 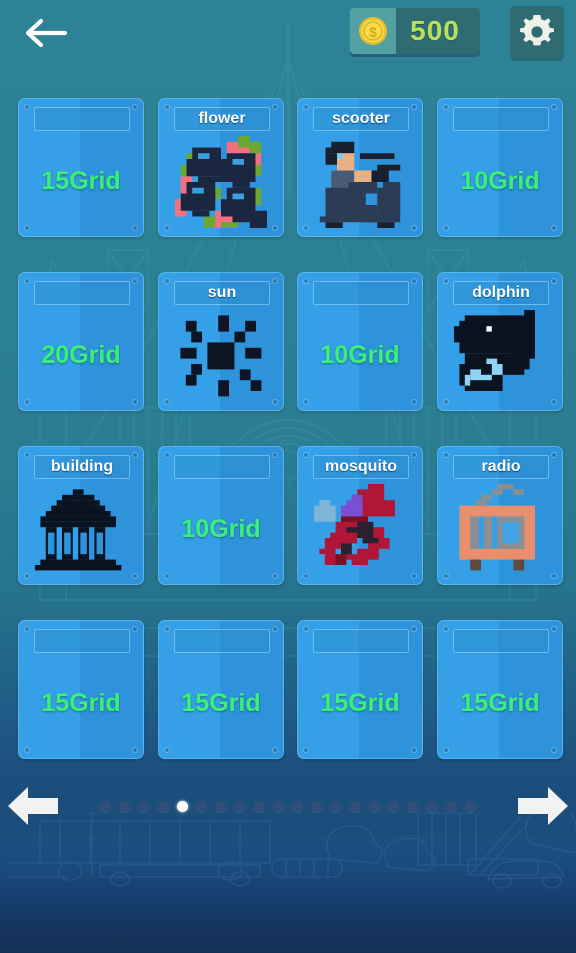 I want to click on level-card: flower, so click(x=221, y=167).